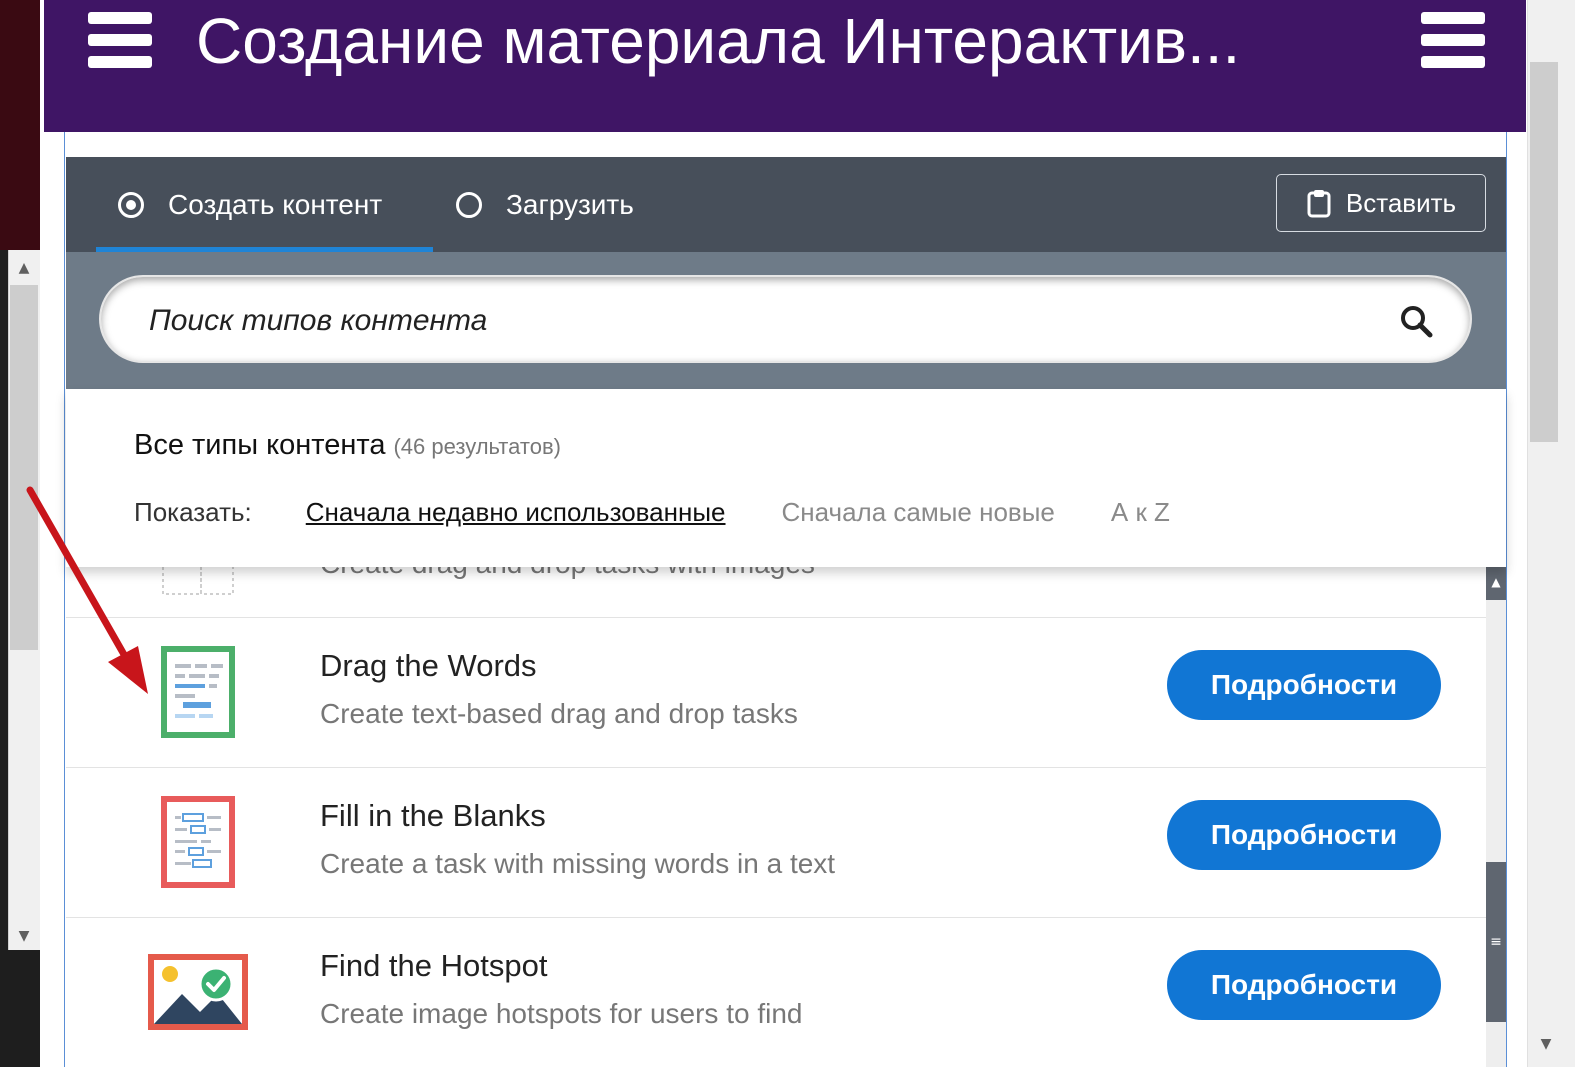 The width and height of the screenshot is (1575, 1067). Describe the element at coordinates (20, 125) in the screenshot. I see `left-background-top` at that location.